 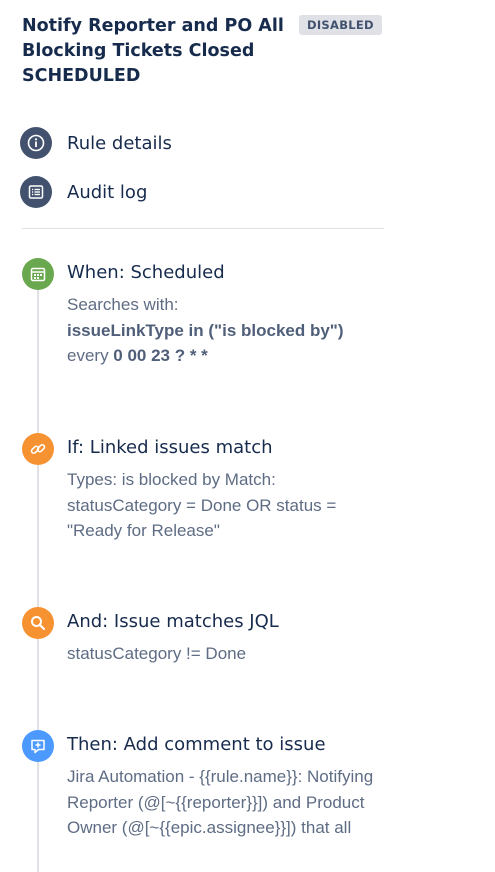 What do you see at coordinates (38, 449) in the screenshot?
I see `link-icon` at bounding box center [38, 449].